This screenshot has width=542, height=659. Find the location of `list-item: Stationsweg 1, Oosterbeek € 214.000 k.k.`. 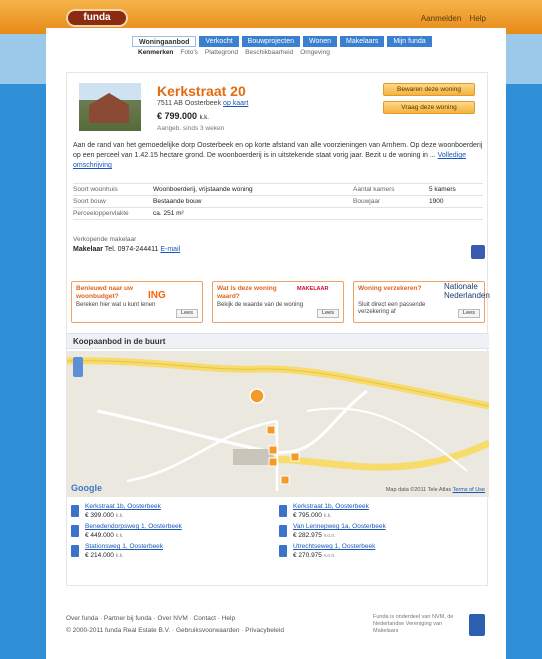

list-item: Stationsweg 1, Oosterbeek € 214.000 k.k. is located at coordinates (171, 553).